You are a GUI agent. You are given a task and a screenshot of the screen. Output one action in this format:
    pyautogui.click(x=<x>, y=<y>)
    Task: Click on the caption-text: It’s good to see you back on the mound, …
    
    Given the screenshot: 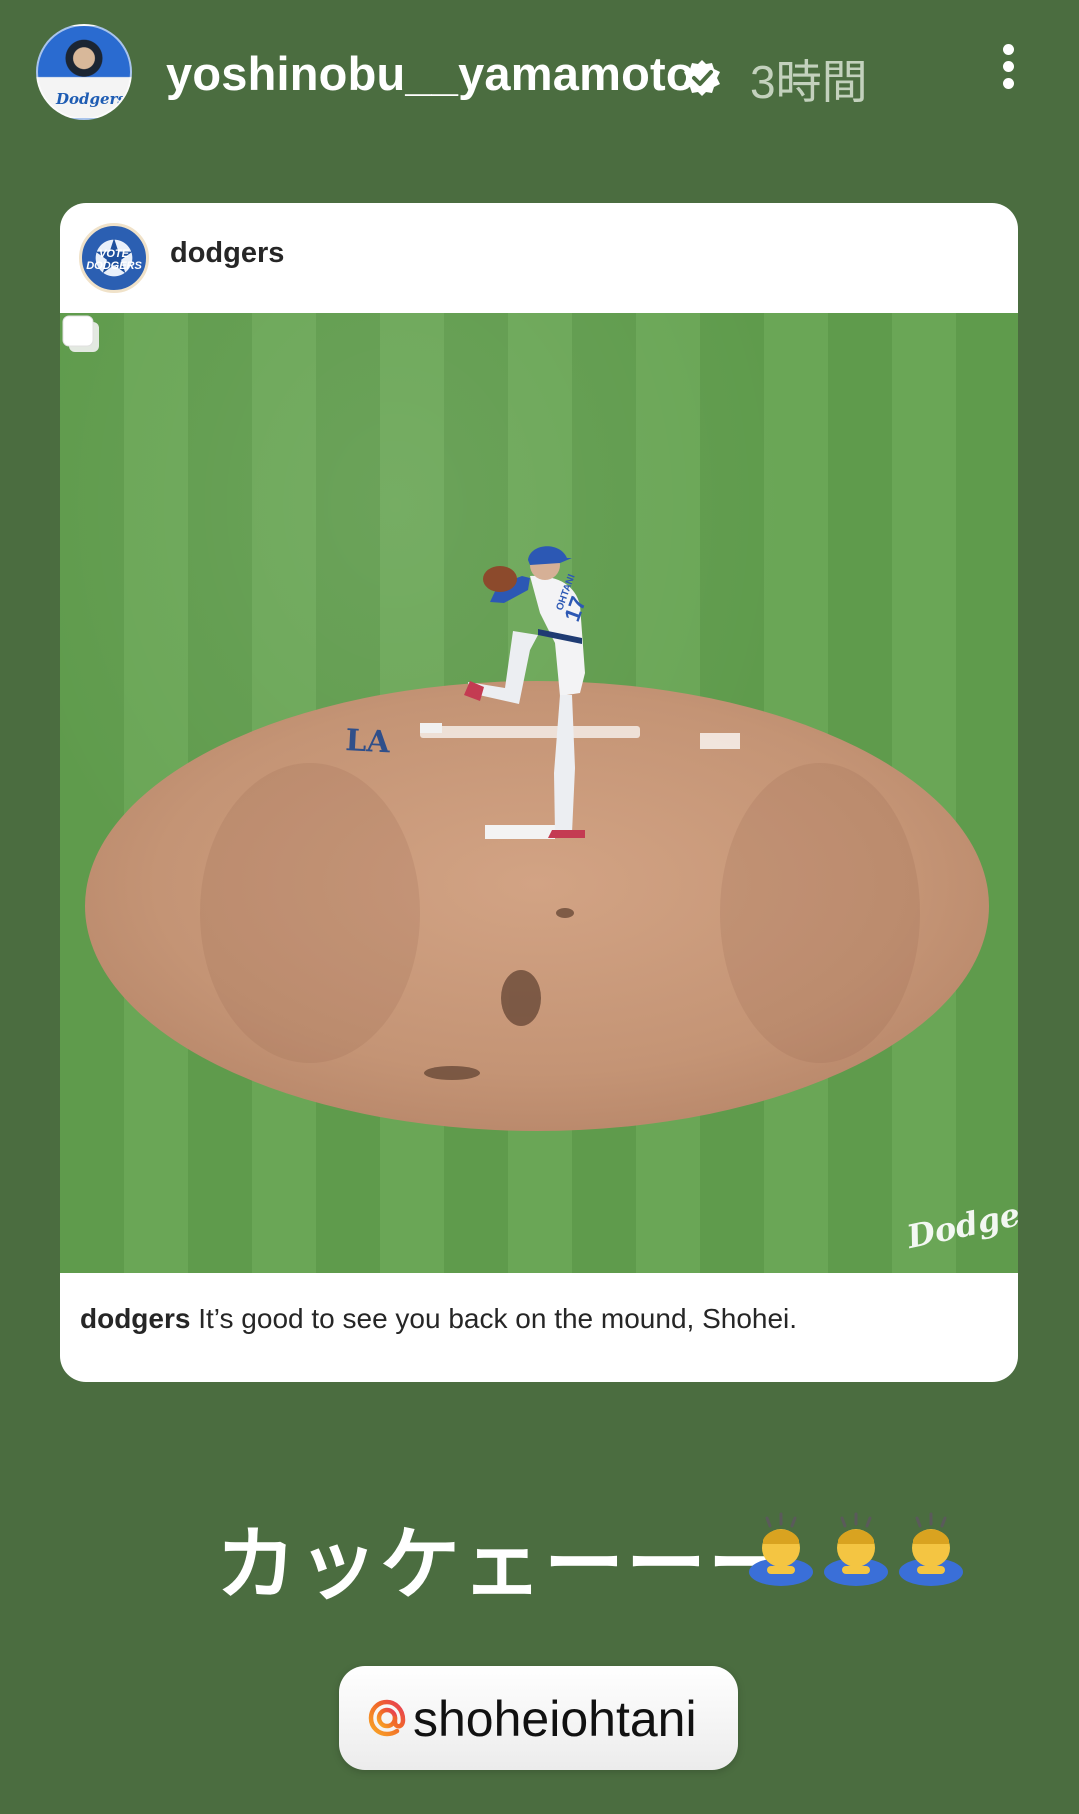 What is the action you would take?
    pyautogui.click(x=494, y=1318)
    